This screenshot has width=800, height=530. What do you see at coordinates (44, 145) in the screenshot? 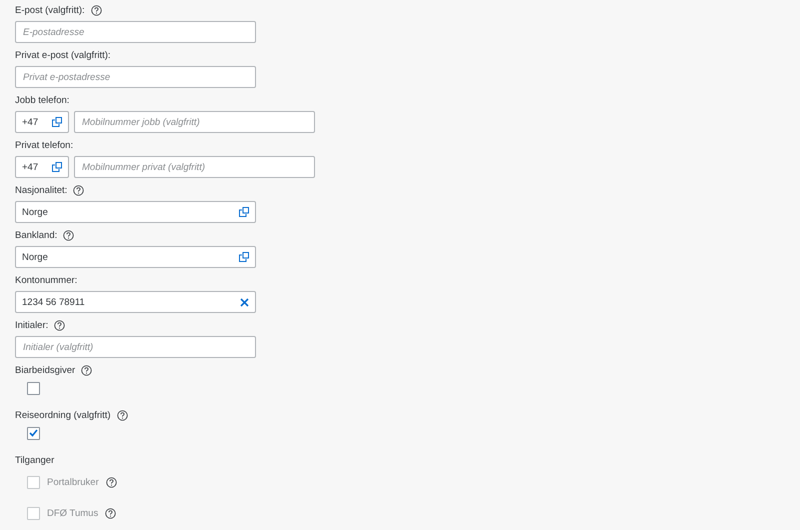
I see `field-label: Privat telefon:` at bounding box center [44, 145].